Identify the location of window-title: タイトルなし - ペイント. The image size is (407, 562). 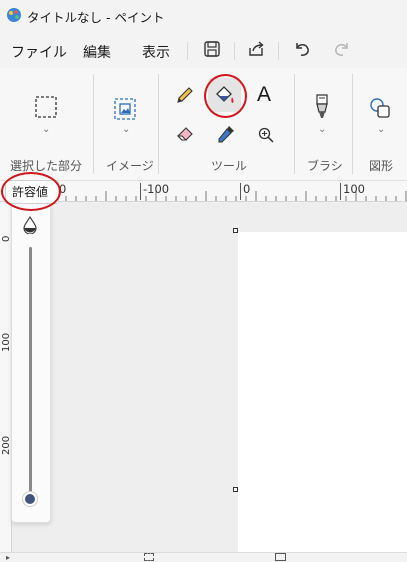
(96, 17).